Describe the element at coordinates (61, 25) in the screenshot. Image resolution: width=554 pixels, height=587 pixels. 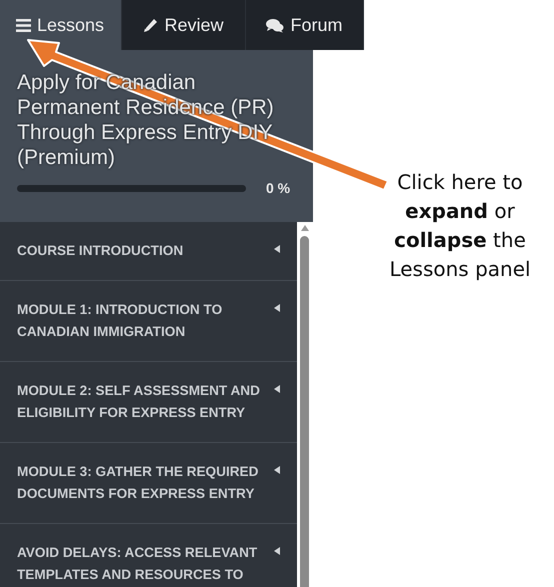
I see `tab: Lessons` at that location.